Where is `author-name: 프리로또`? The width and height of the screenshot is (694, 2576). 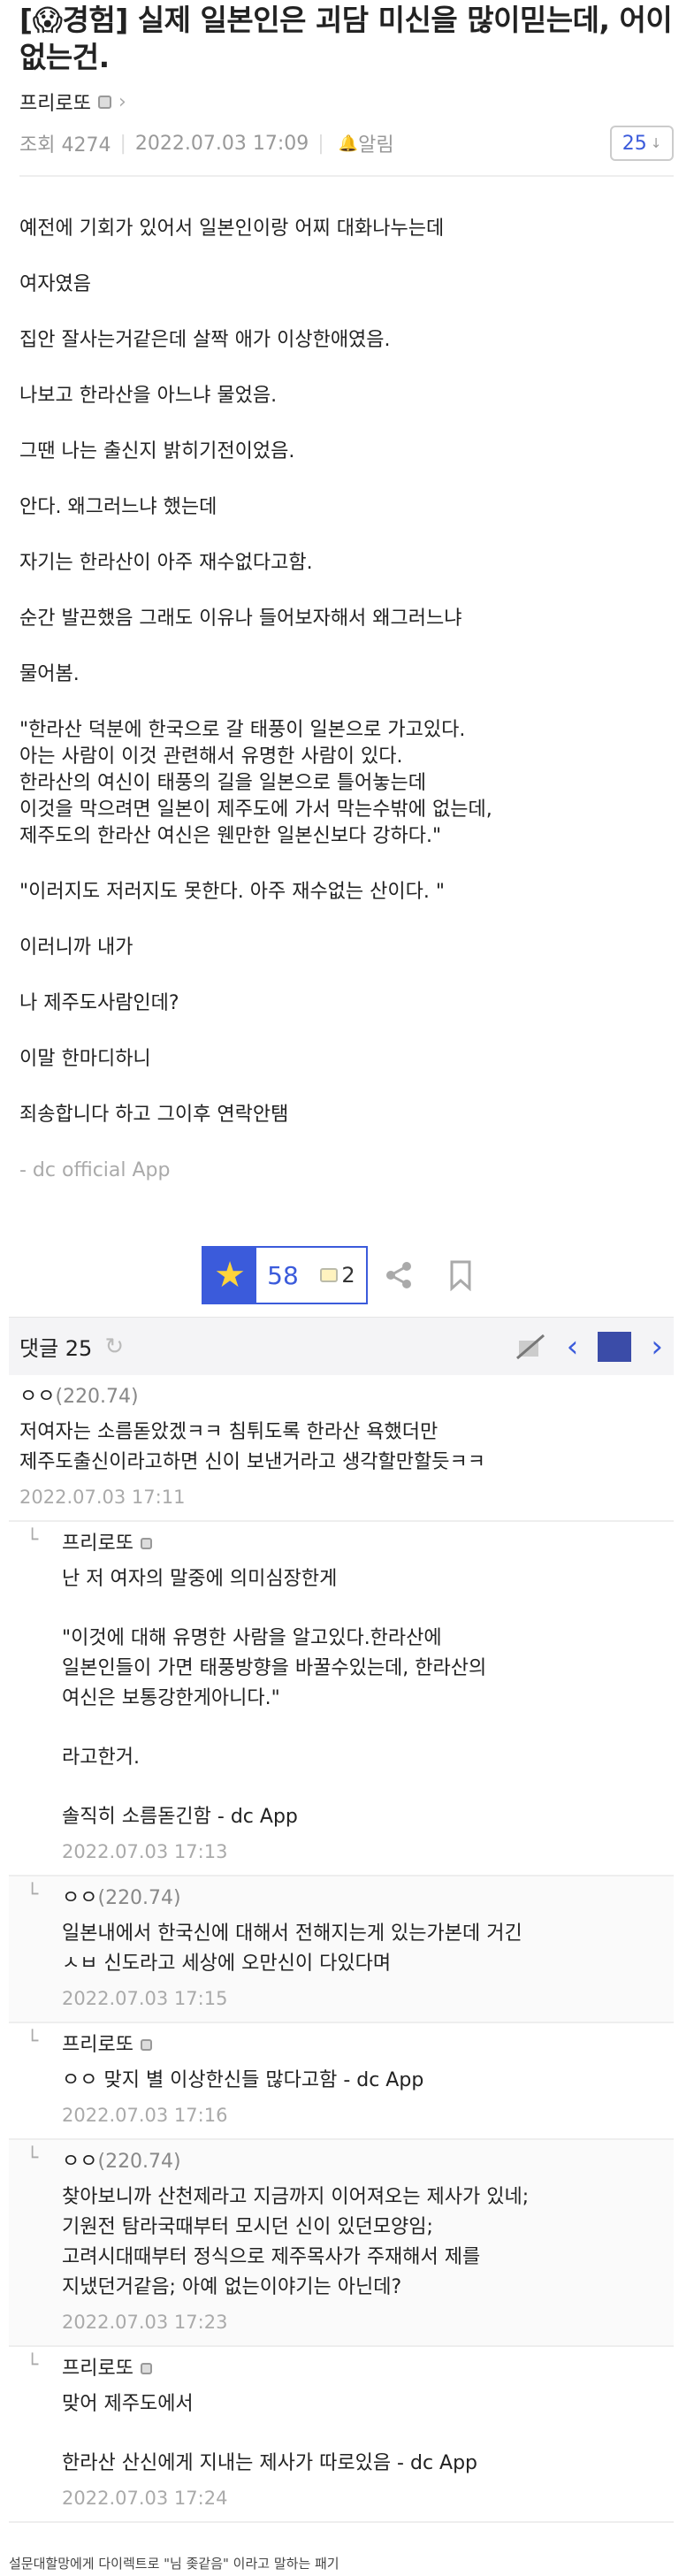 author-name: 프리로또 is located at coordinates (55, 102).